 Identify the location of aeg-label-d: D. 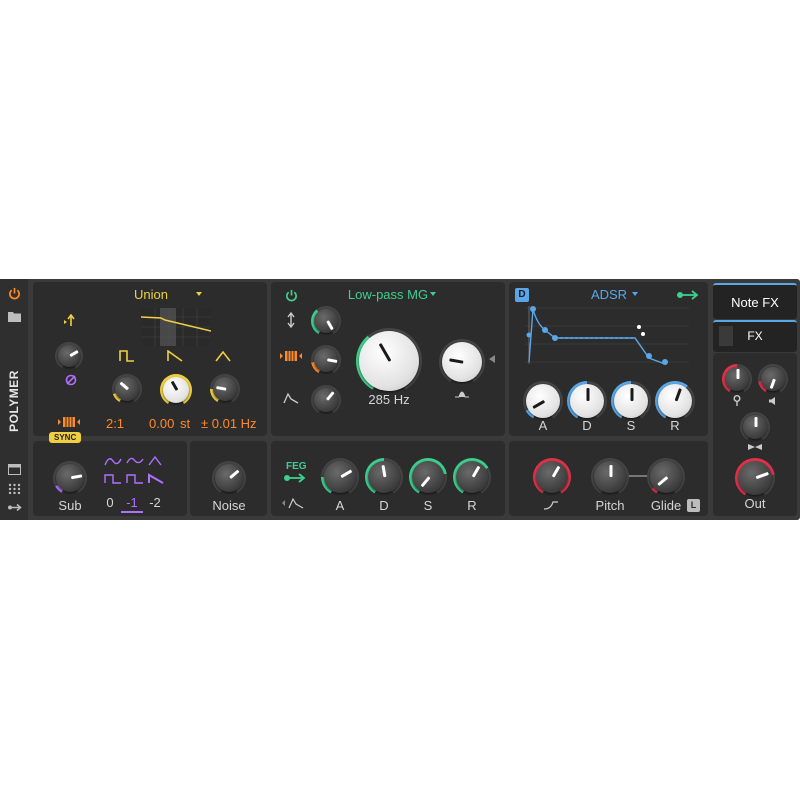
(587, 425).